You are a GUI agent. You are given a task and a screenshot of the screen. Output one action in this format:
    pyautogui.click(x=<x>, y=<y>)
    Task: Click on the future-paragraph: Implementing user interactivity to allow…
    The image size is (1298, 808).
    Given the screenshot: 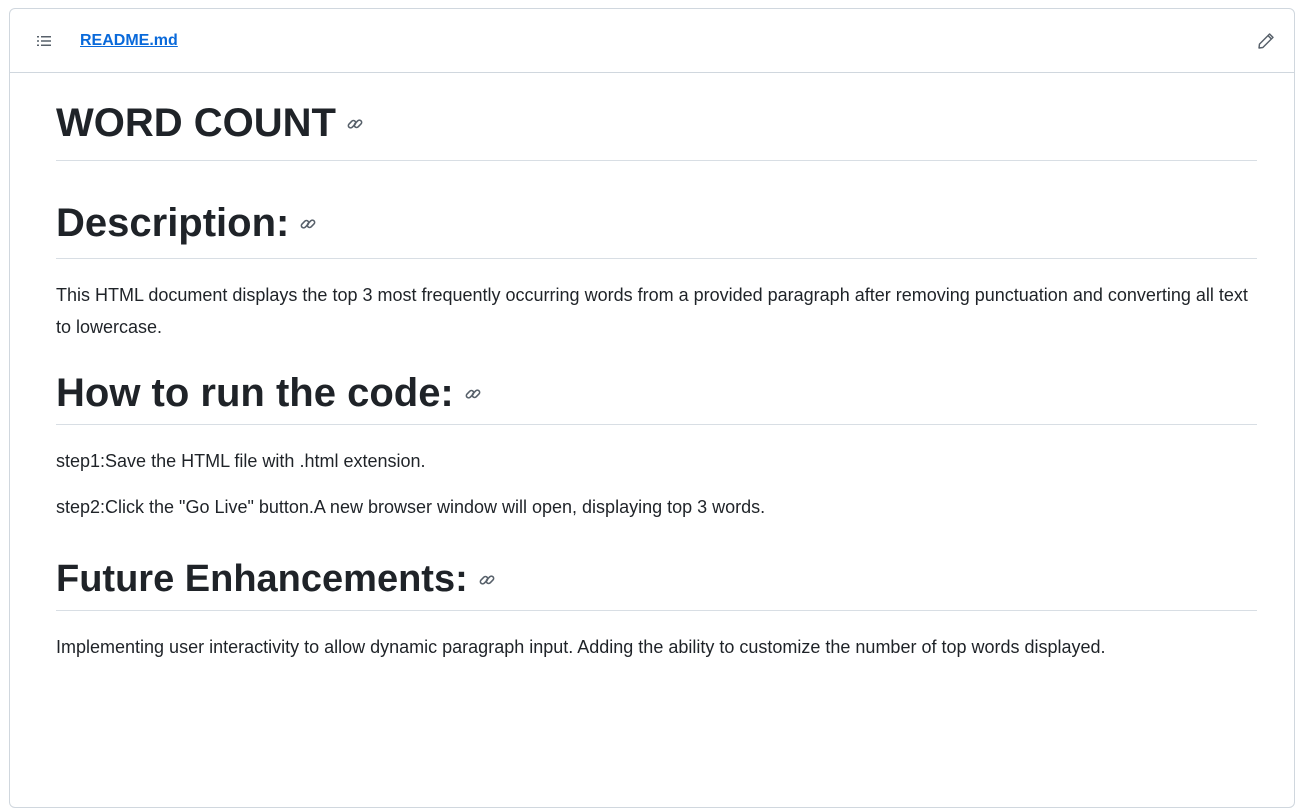 What is the action you would take?
    pyautogui.click(x=581, y=647)
    